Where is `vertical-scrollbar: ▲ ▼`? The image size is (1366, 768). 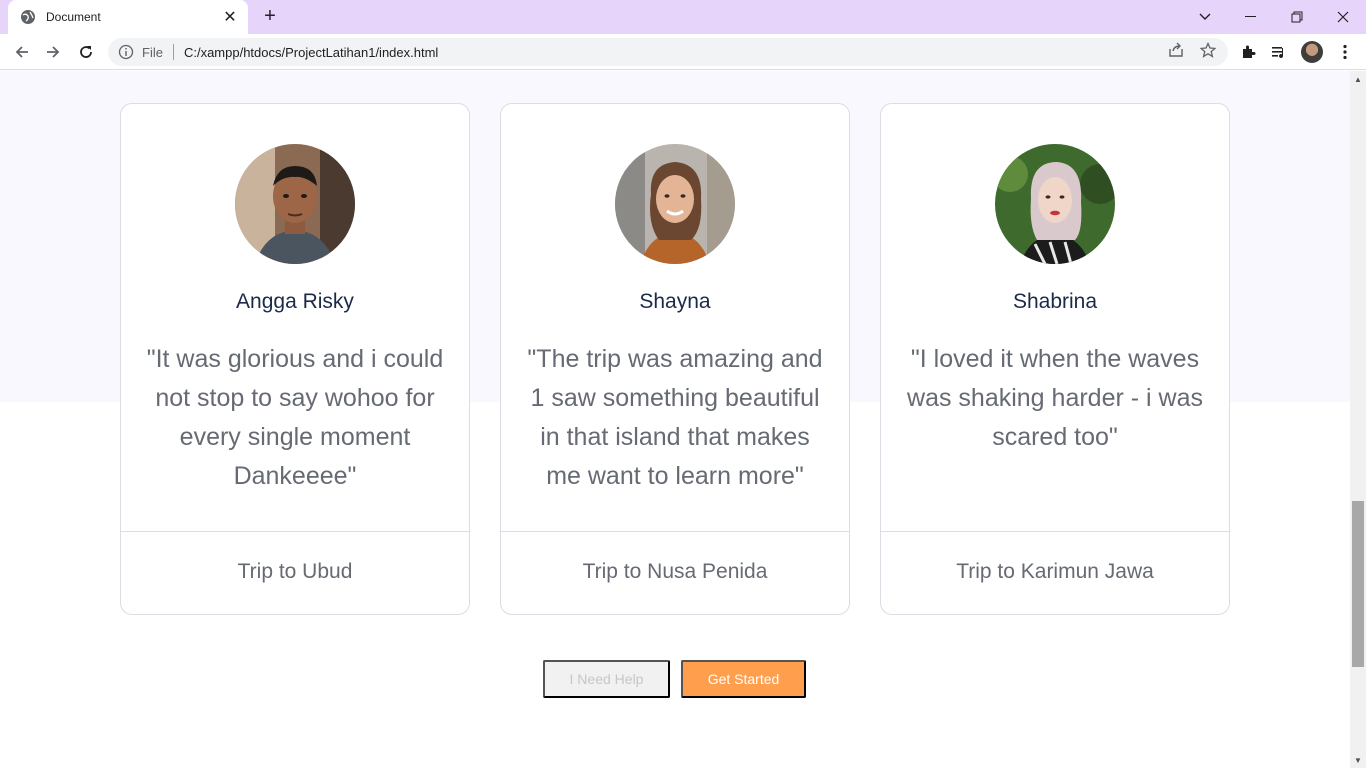 vertical-scrollbar: ▲ ▼ is located at coordinates (1358, 419).